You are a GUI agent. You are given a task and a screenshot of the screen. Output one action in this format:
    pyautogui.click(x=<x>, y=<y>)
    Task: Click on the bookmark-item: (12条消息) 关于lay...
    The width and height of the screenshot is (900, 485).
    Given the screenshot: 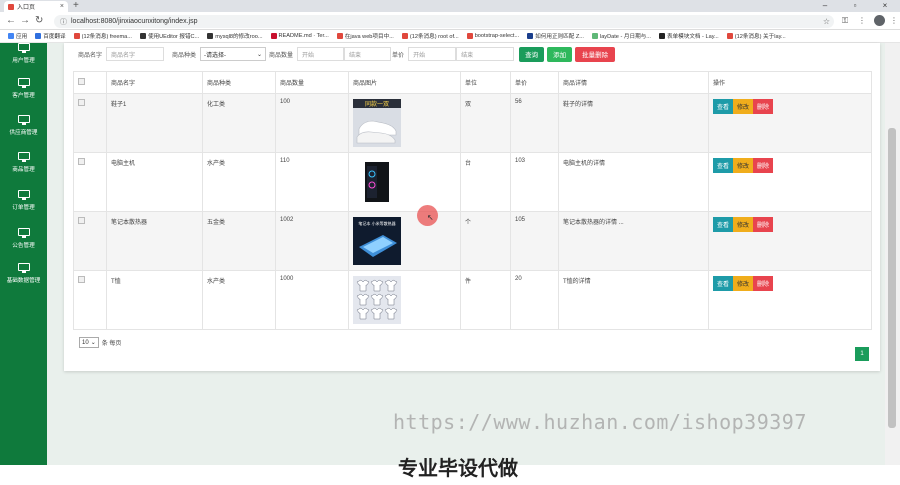 What is the action you would take?
    pyautogui.click(x=756, y=36)
    